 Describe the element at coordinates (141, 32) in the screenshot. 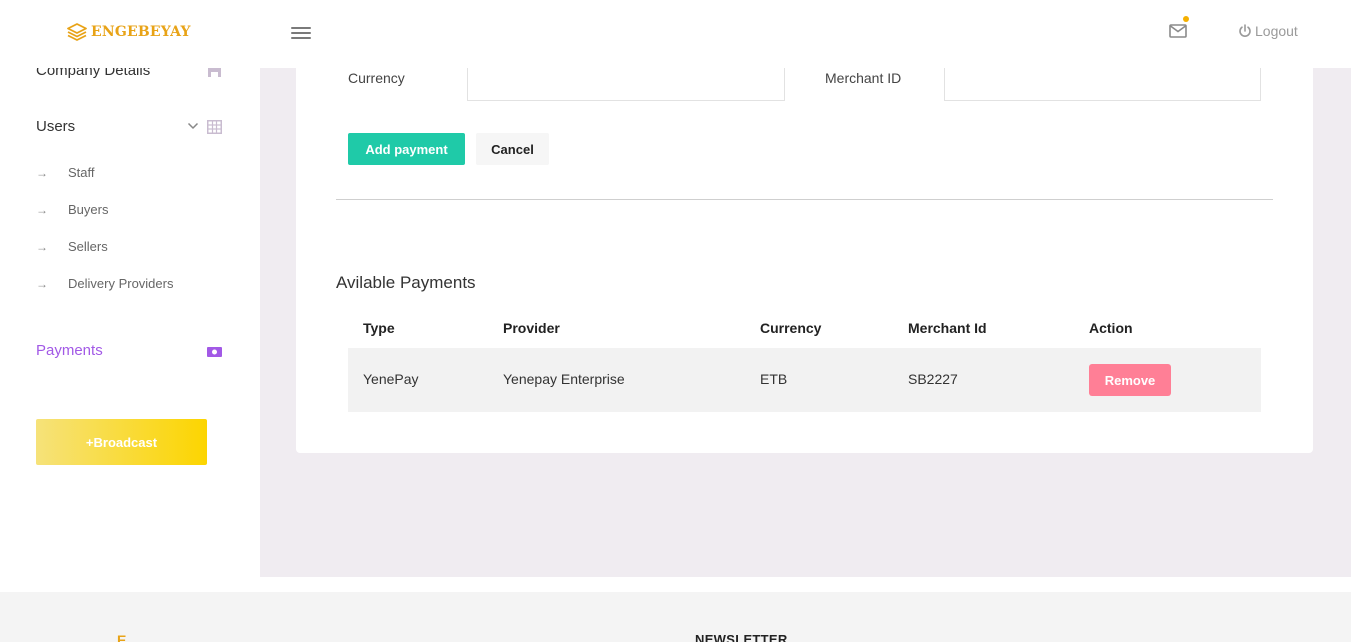

I see `brand-name: ENGEBEYAY` at that location.